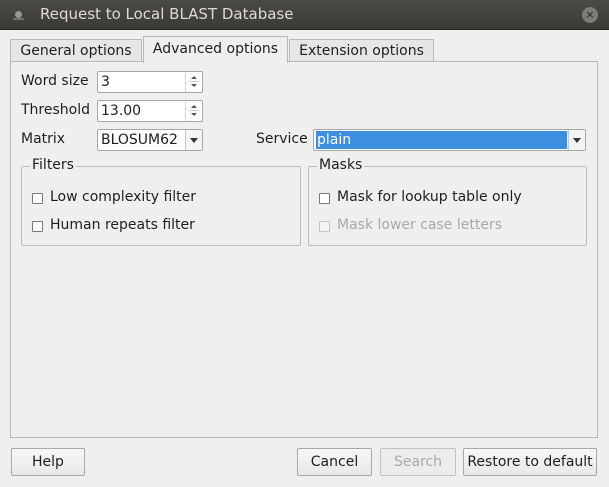 This screenshot has height=487, width=609. What do you see at coordinates (282, 139) in the screenshot?
I see `service-label: Service` at bounding box center [282, 139].